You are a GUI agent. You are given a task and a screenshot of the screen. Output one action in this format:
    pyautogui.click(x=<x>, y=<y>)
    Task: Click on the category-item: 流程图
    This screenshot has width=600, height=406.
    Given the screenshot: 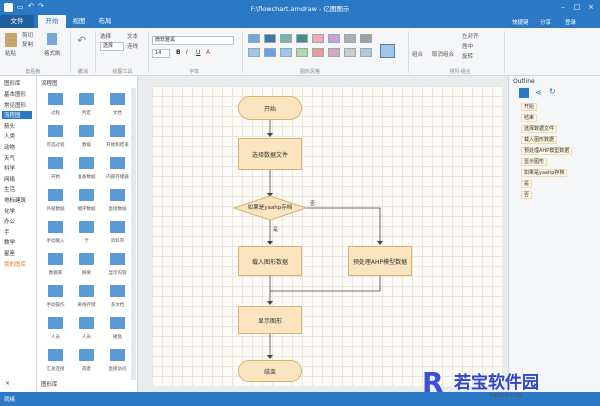 What is the action you would take?
    pyautogui.click(x=17, y=115)
    